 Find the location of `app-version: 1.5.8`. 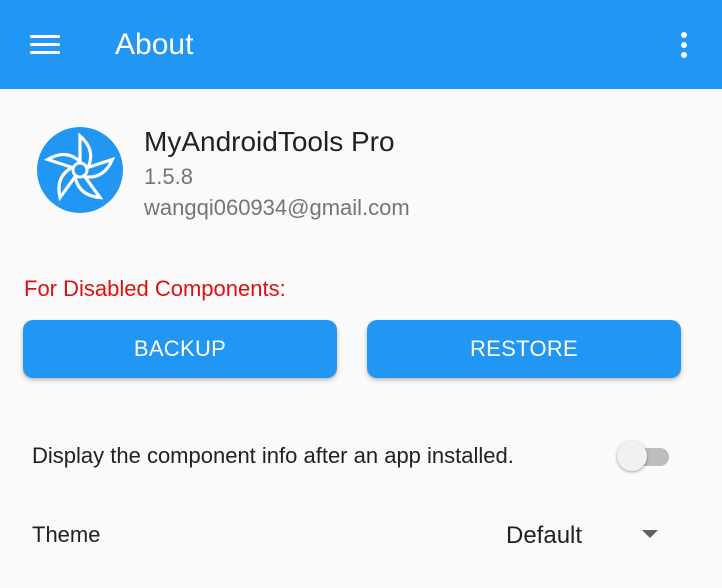

app-version: 1.5.8 is located at coordinates (168, 176).